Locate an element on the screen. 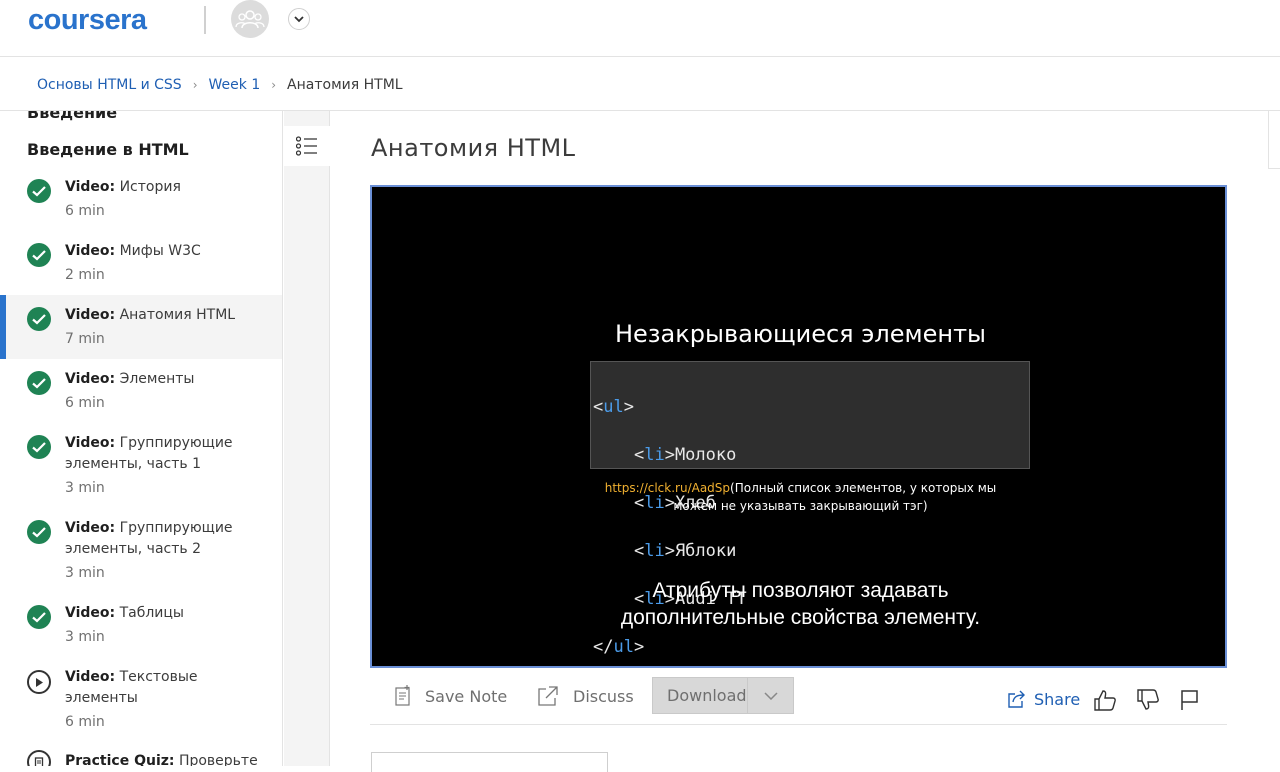 The height and width of the screenshot is (772, 1280). divider is located at coordinates (798, 724).